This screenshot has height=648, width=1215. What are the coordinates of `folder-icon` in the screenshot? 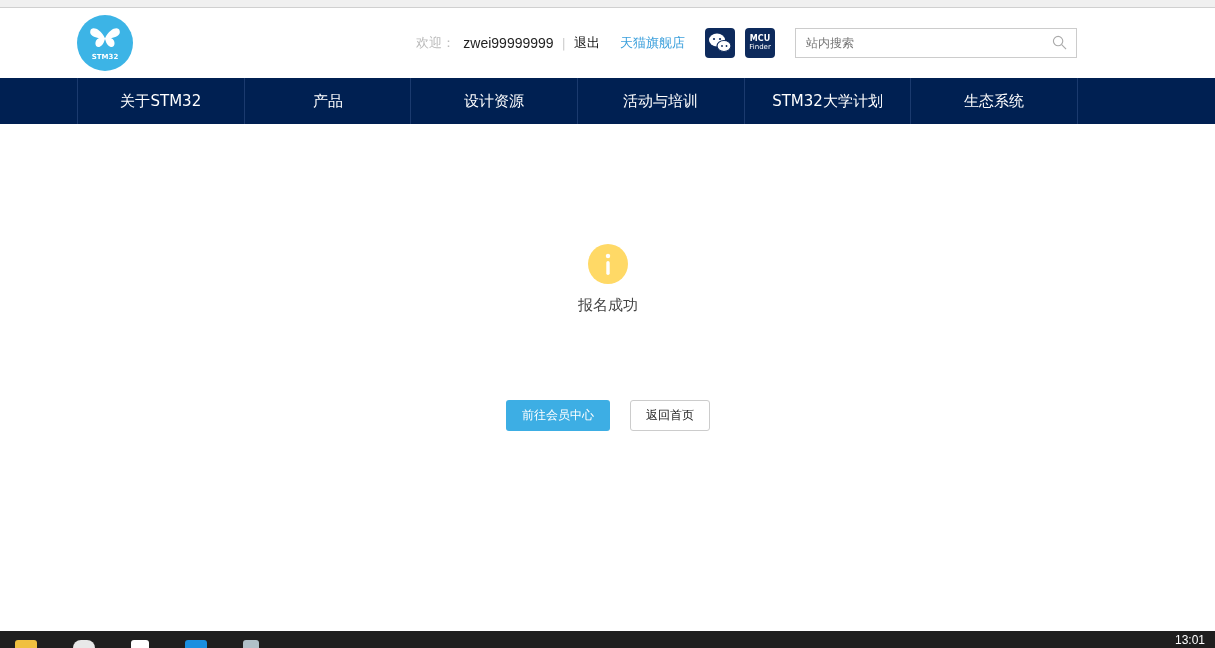 It's located at (26, 644).